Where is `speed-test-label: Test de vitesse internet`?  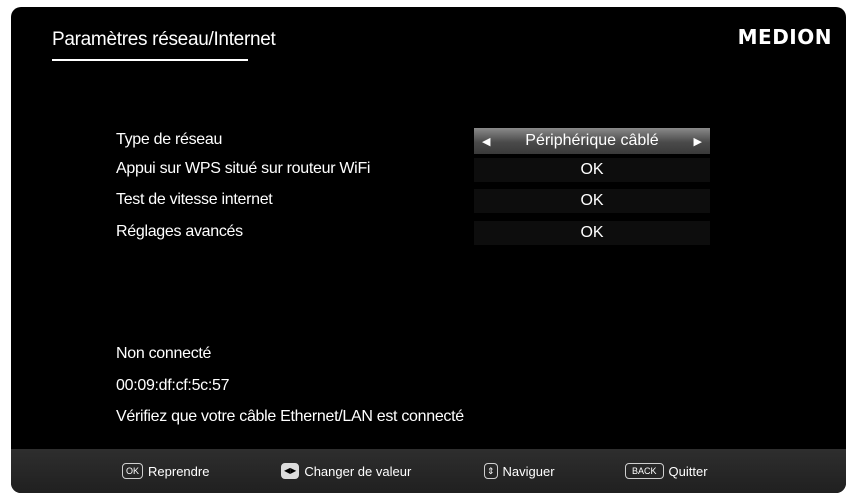
speed-test-label: Test de vitesse internet is located at coordinates (194, 199).